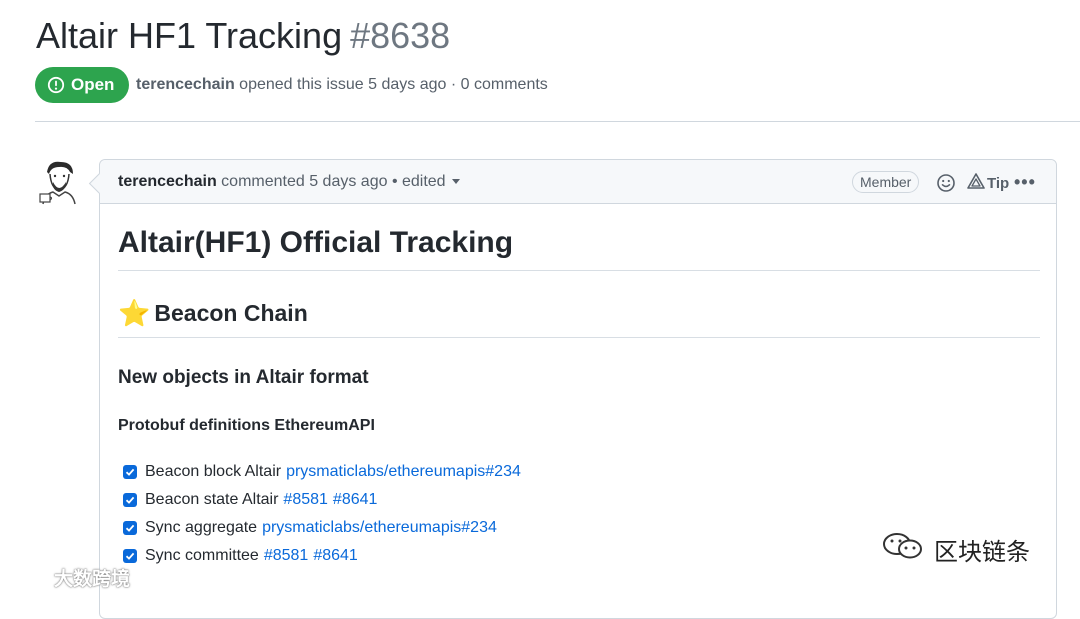 The height and width of the screenshot is (619, 1080). Describe the element at coordinates (946, 183) in the screenshot. I see `smiley-icon` at that location.